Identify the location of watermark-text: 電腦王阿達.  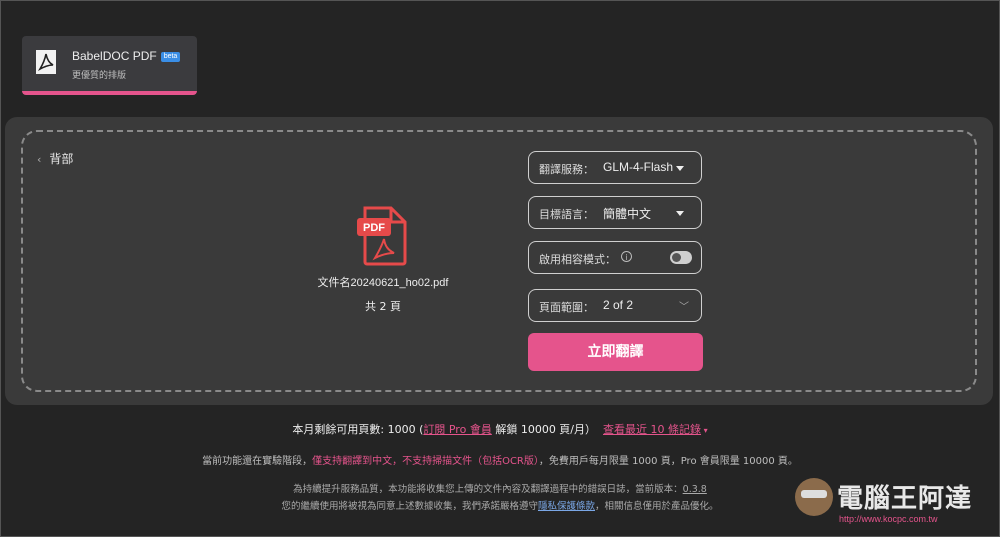
(905, 499).